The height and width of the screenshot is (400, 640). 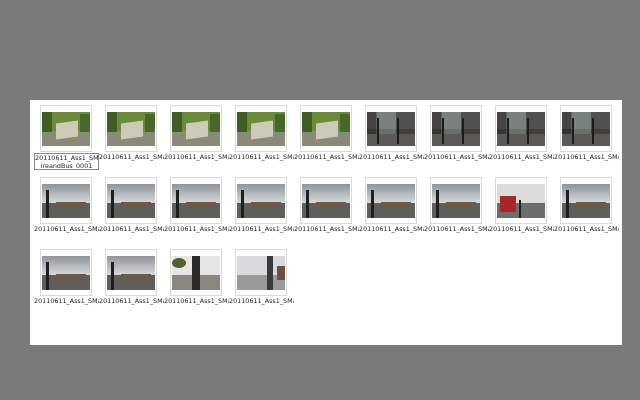 I want to click on thumbnail-item: 20110611_Ass1_SMaunuireandBus_0001, so click(x=66, y=141).